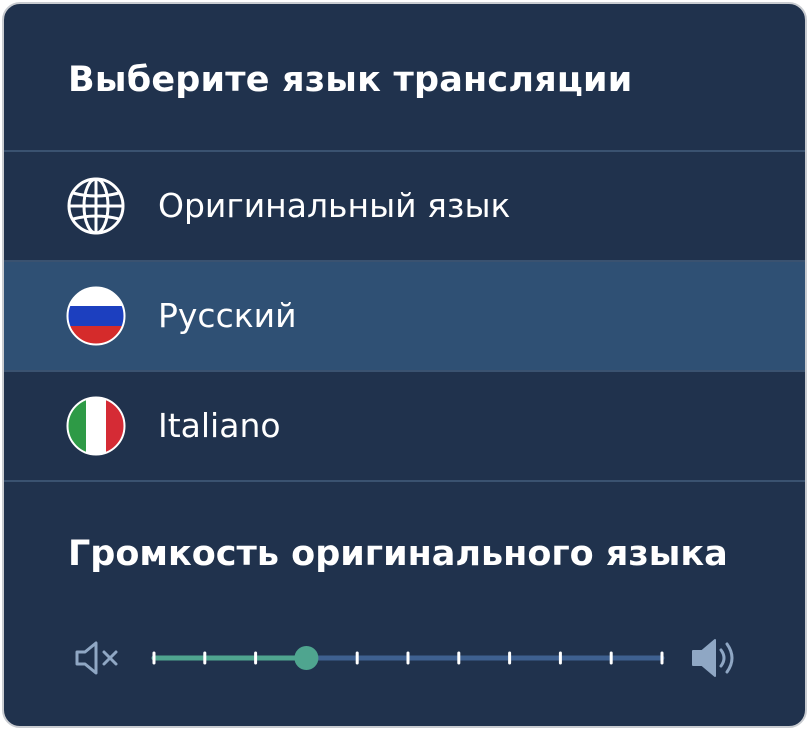 Image resolution: width=811 pixels, height=732 pixels. Describe the element at coordinates (227, 315) in the screenshot. I see `language-option-label: Русский` at that location.